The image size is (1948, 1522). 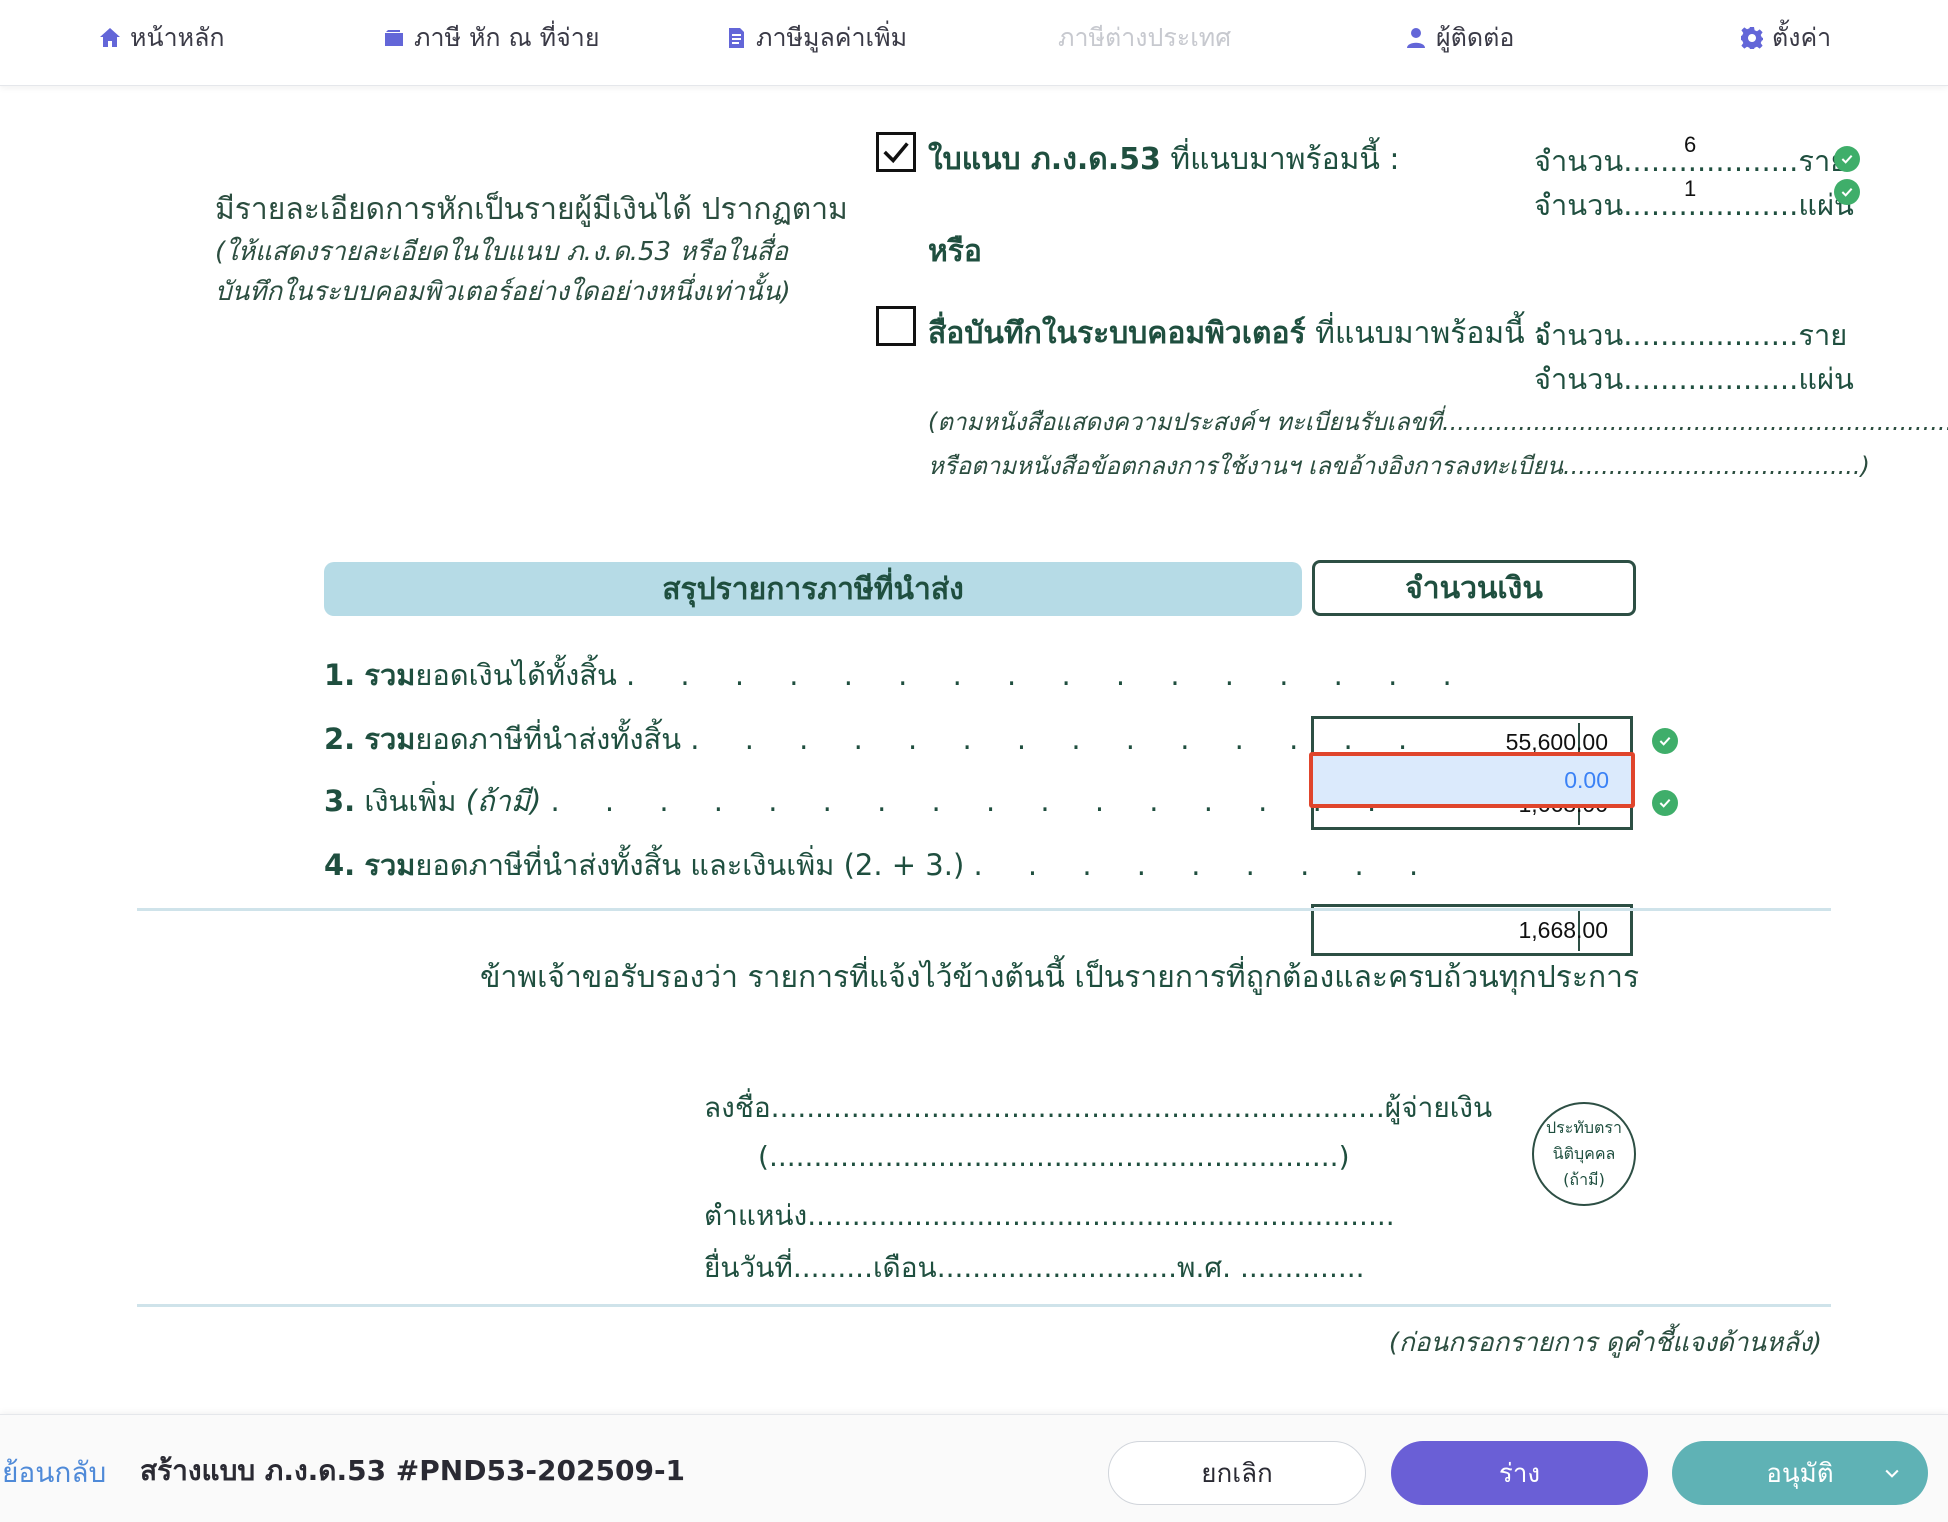 I want to click on row-text: ยอดเงินได้ทั้งสิ้น, so click(x=516, y=675).